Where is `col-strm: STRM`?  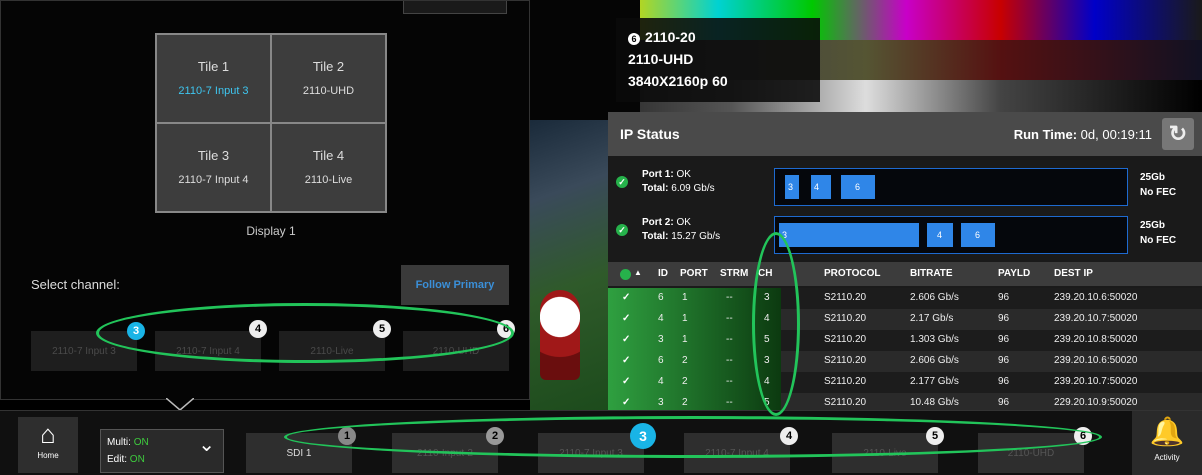 col-strm: STRM is located at coordinates (740, 273).